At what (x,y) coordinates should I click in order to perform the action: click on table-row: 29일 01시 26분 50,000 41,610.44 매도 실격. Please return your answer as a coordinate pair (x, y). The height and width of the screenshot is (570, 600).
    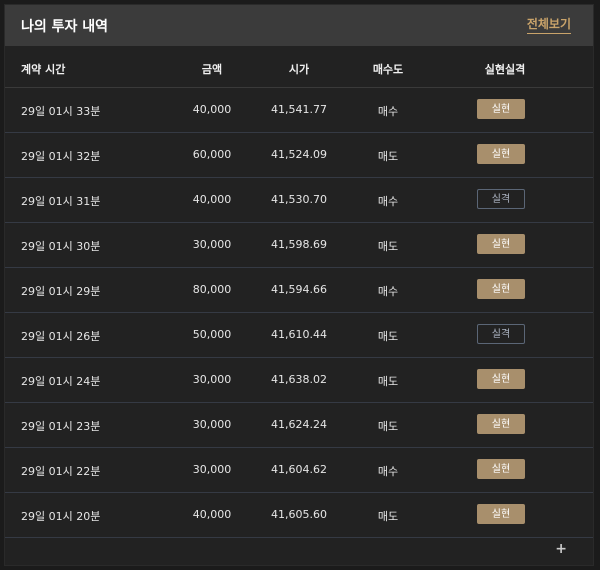
    Looking at the image, I should click on (299, 335).